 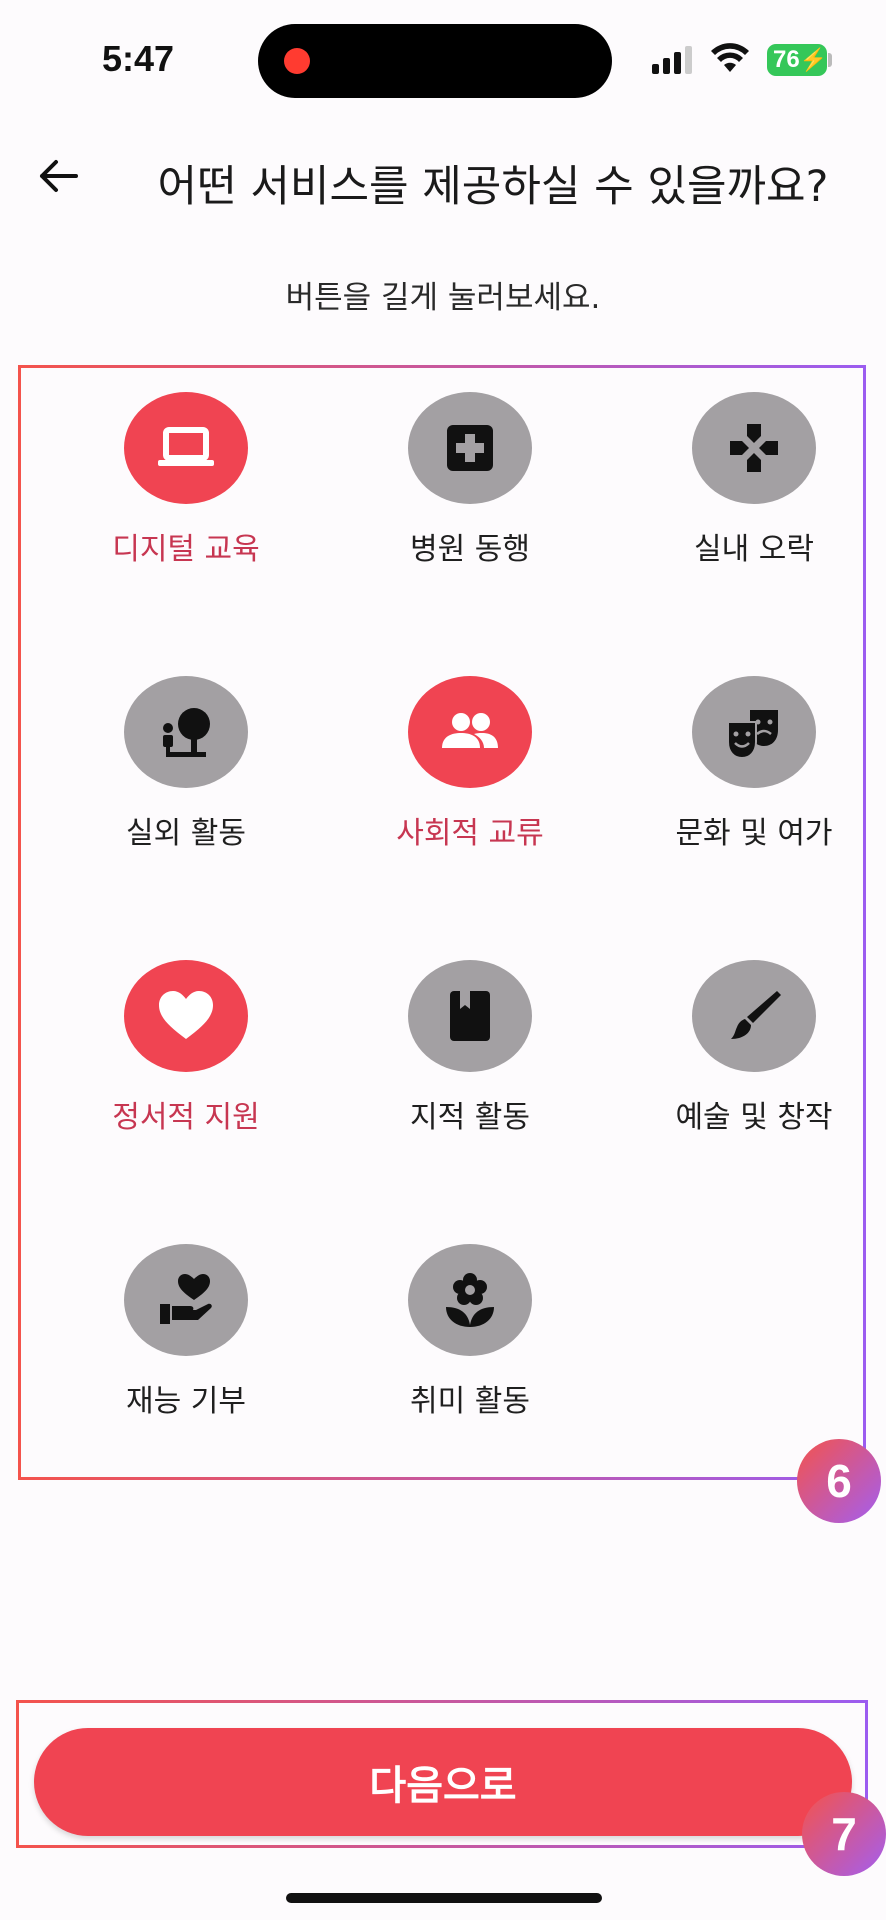 I want to click on hand-heart-icon, so click(x=186, y=1299).